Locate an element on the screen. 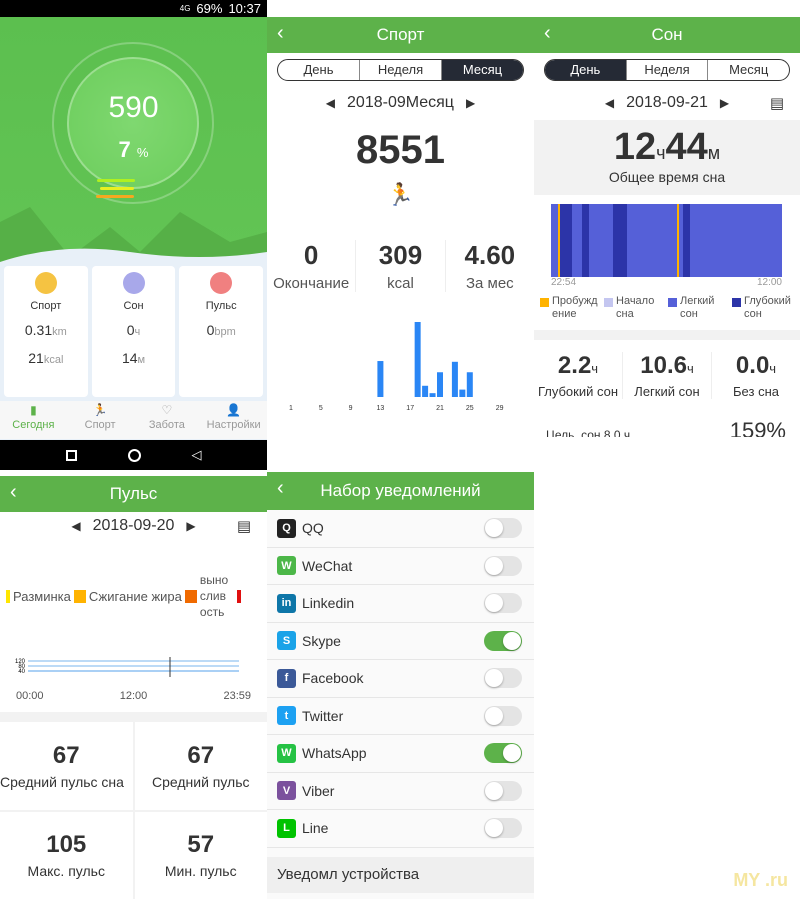 This screenshot has height=899, width=800. bottom-nav: ▮ Сегодня 🏃 Спорт ♡ Забота 👤 Настройки is located at coordinates (133, 420).